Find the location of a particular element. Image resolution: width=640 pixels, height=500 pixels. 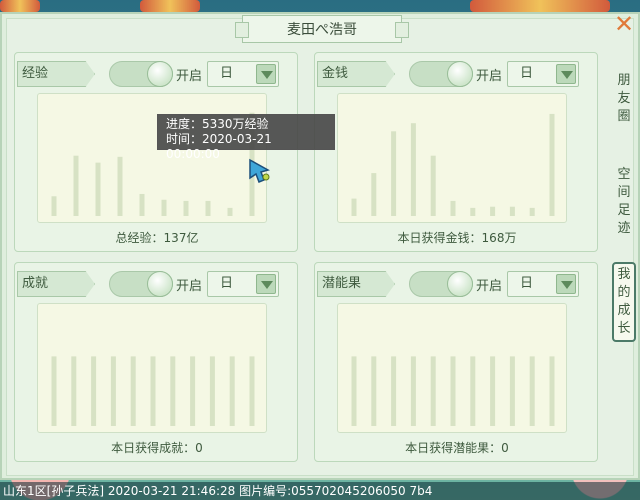

tab-my-growth: 我 的 成 长 is located at coordinates (624, 302).